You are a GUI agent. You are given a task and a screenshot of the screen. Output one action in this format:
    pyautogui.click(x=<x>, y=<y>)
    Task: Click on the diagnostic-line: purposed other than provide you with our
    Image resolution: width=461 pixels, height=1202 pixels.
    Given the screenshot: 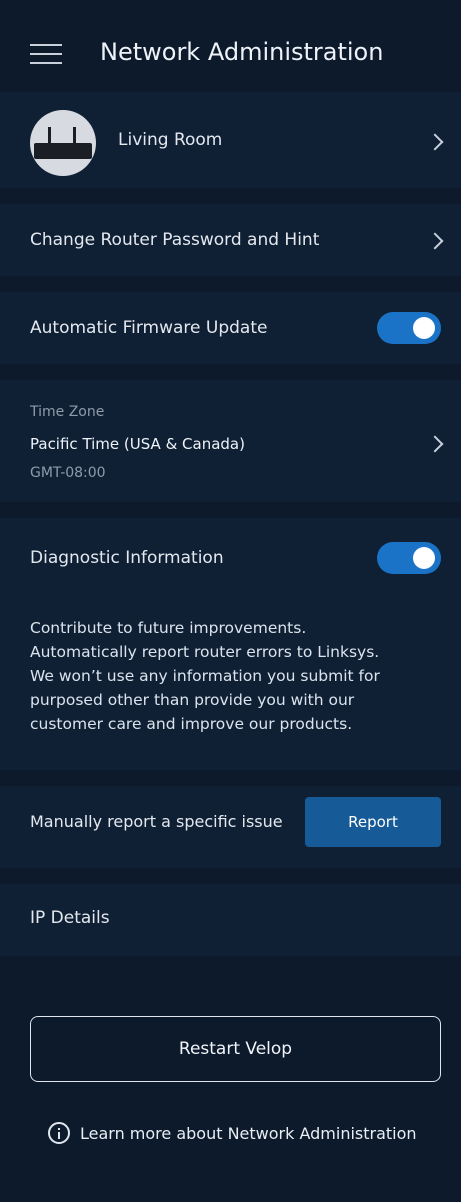 What is the action you would take?
    pyautogui.click(x=192, y=700)
    